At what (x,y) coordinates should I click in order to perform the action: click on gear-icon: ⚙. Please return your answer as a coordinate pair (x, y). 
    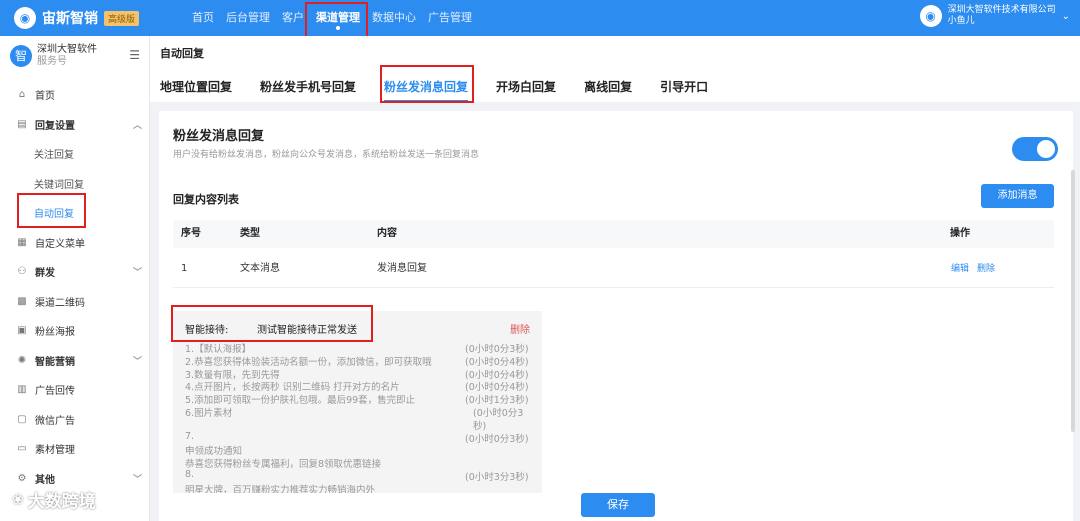
    Looking at the image, I should click on (22, 478).